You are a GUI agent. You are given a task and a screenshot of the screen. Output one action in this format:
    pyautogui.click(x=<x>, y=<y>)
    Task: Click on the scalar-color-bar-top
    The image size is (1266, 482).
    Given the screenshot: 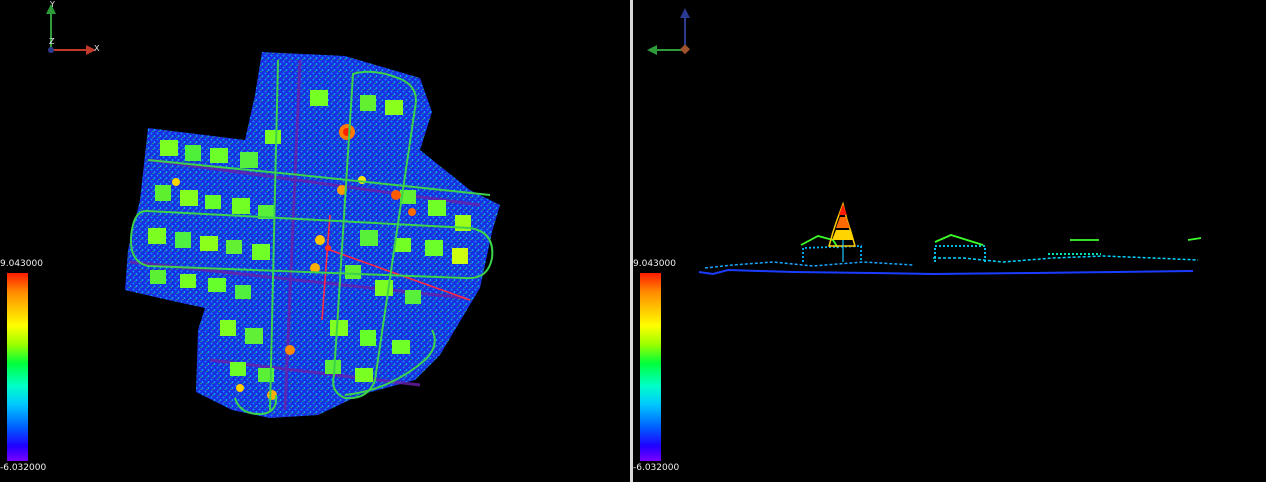 What is the action you would take?
    pyautogui.click(x=17, y=367)
    